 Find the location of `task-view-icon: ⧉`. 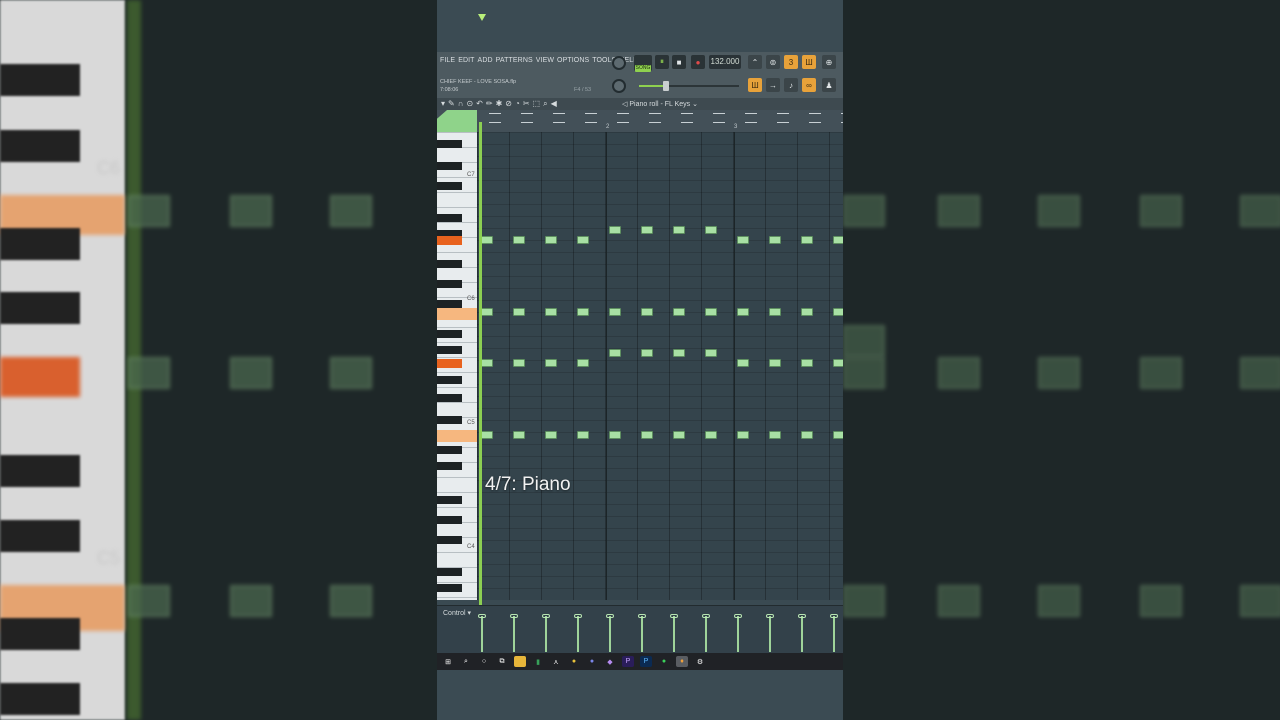

task-view-icon: ⧉ is located at coordinates (502, 661).